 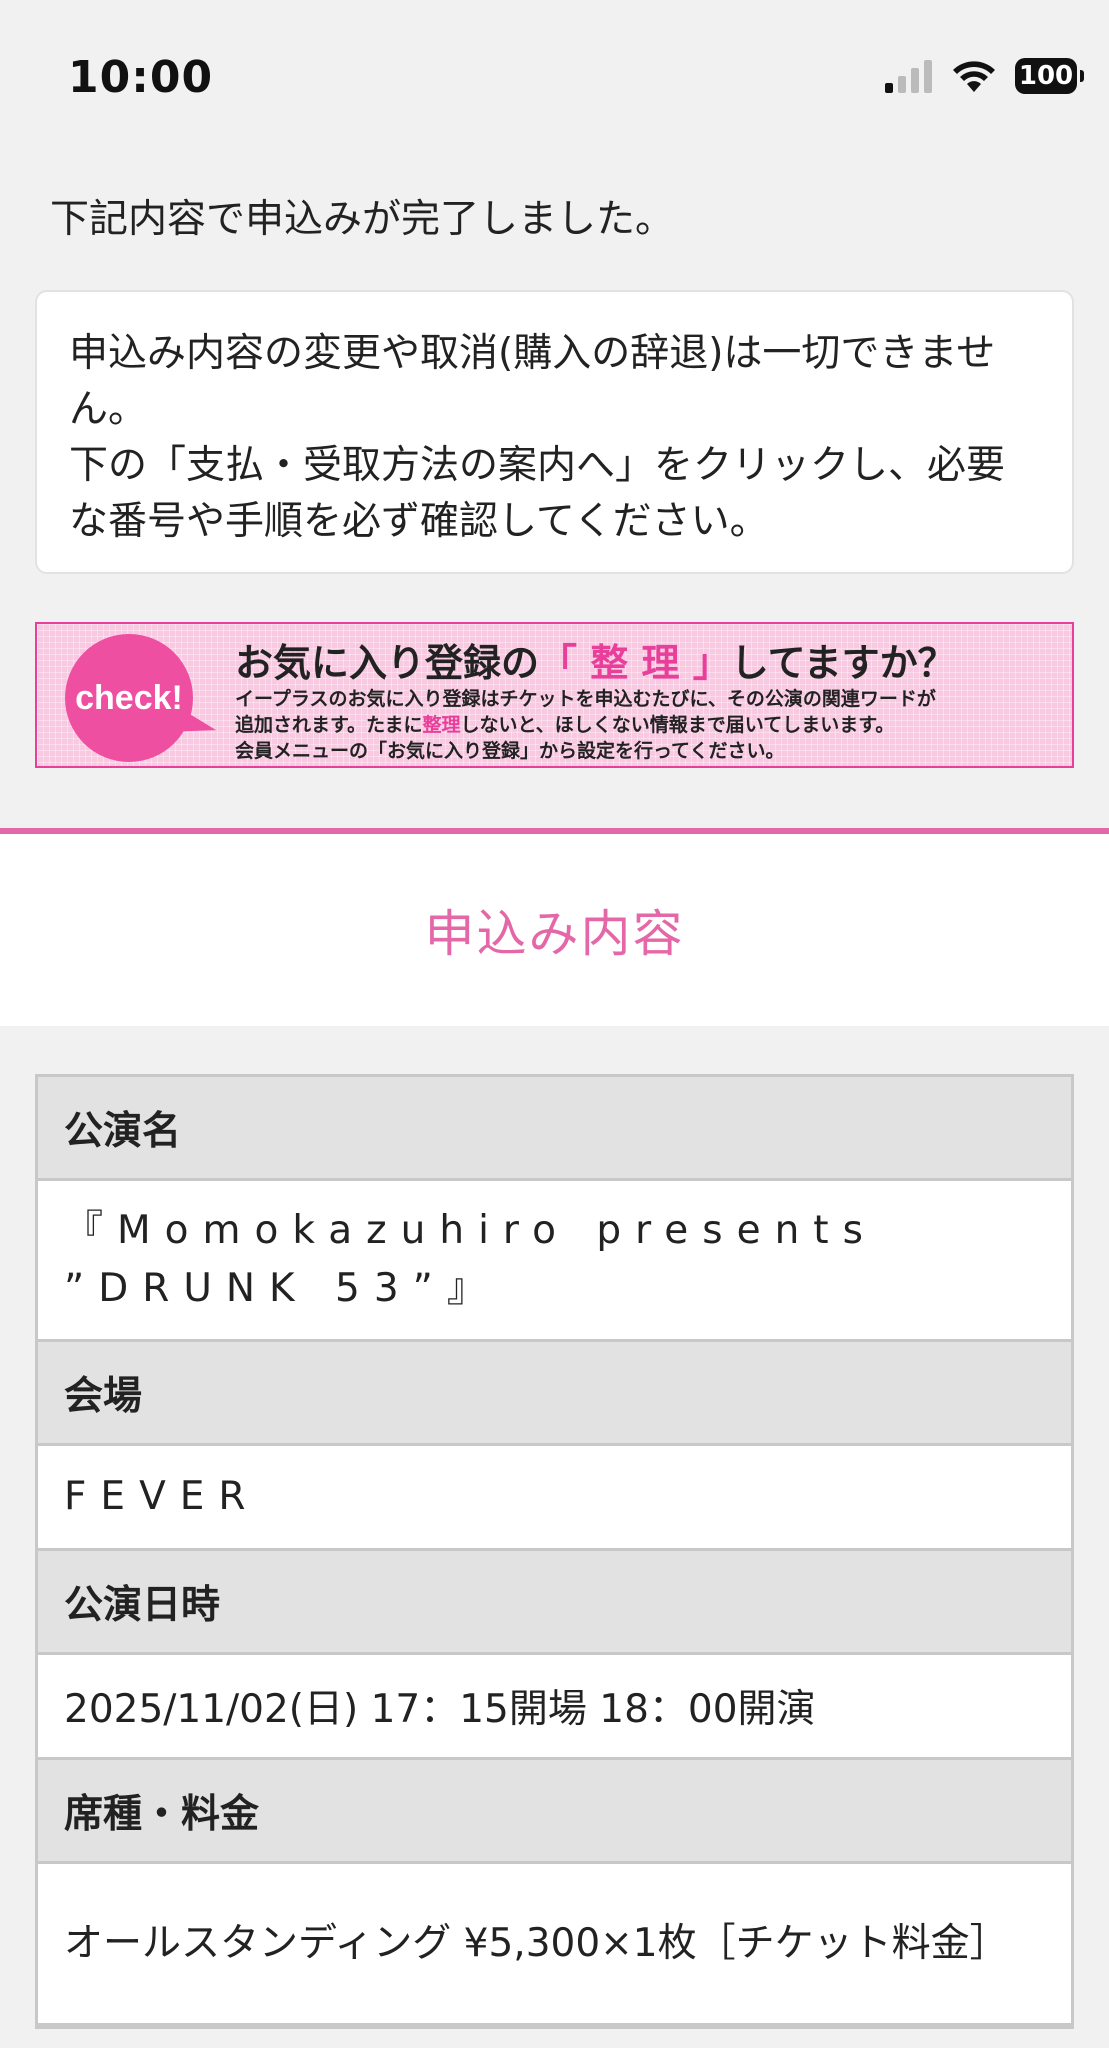 What do you see at coordinates (843, 663) in the screenshot?
I see `banner-title-post: してますか？` at bounding box center [843, 663].